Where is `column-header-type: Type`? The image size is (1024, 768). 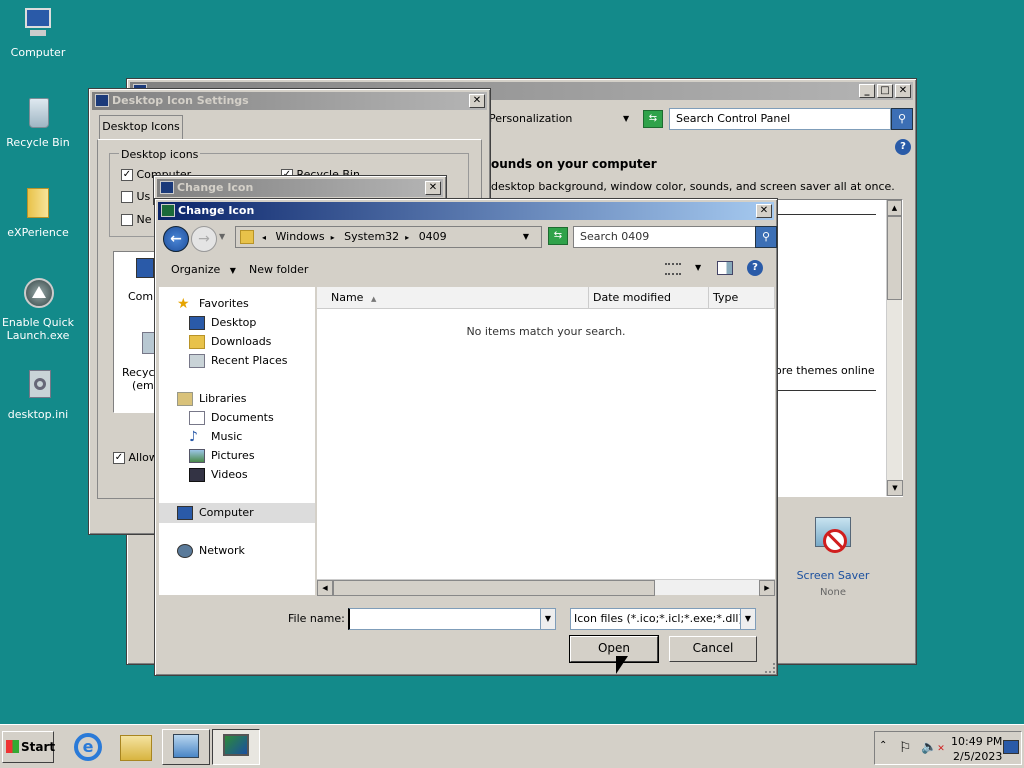 column-header-type: Type is located at coordinates (742, 298).